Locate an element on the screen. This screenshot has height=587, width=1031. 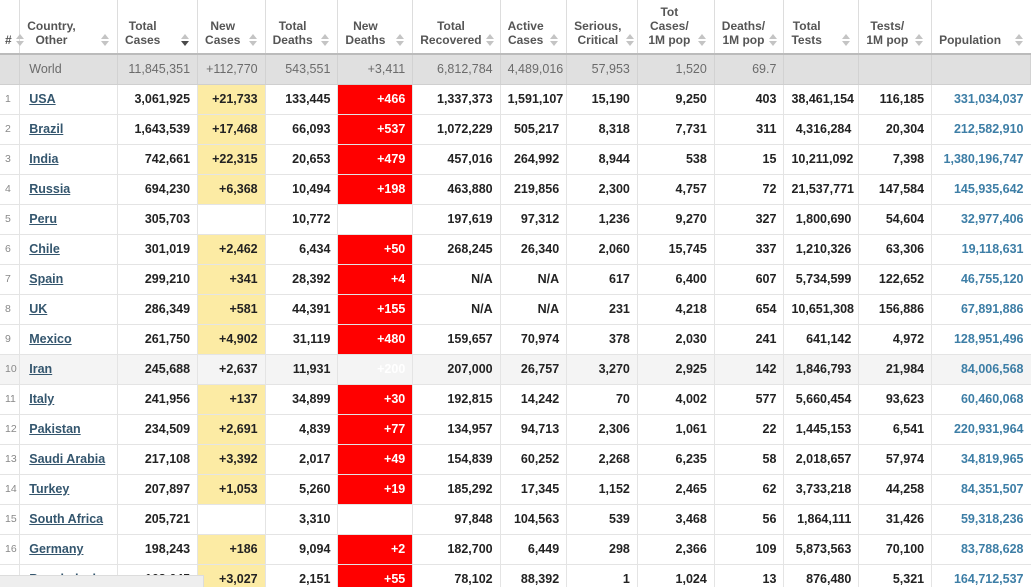
country-cell: Brazil is located at coordinates (68, 129).